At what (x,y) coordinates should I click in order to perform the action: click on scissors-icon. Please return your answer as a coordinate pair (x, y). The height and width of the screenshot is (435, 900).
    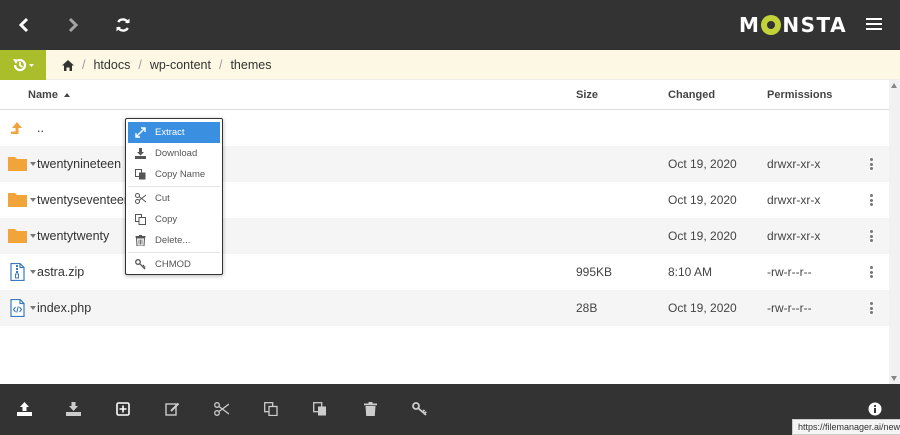
    Looking at the image, I should click on (221, 409).